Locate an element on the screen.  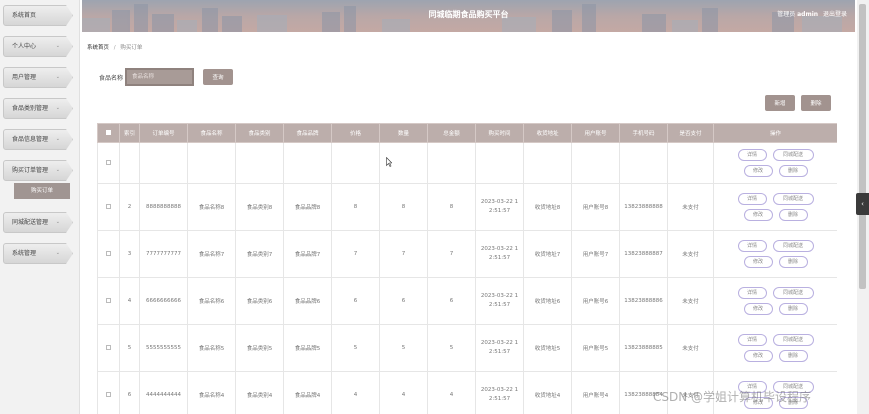
column-header: 订单编号 is located at coordinates (163, 133).